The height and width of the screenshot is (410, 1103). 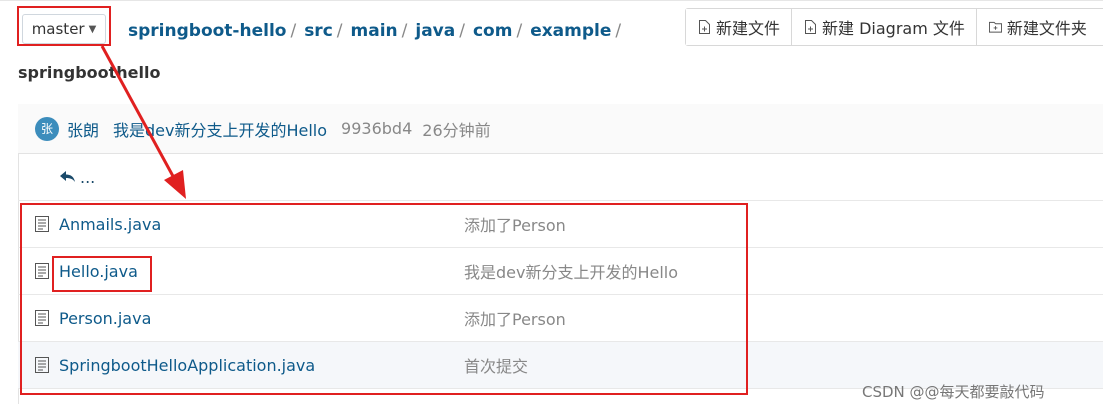 I want to click on breadcrumb-src: src, so click(x=318, y=31).